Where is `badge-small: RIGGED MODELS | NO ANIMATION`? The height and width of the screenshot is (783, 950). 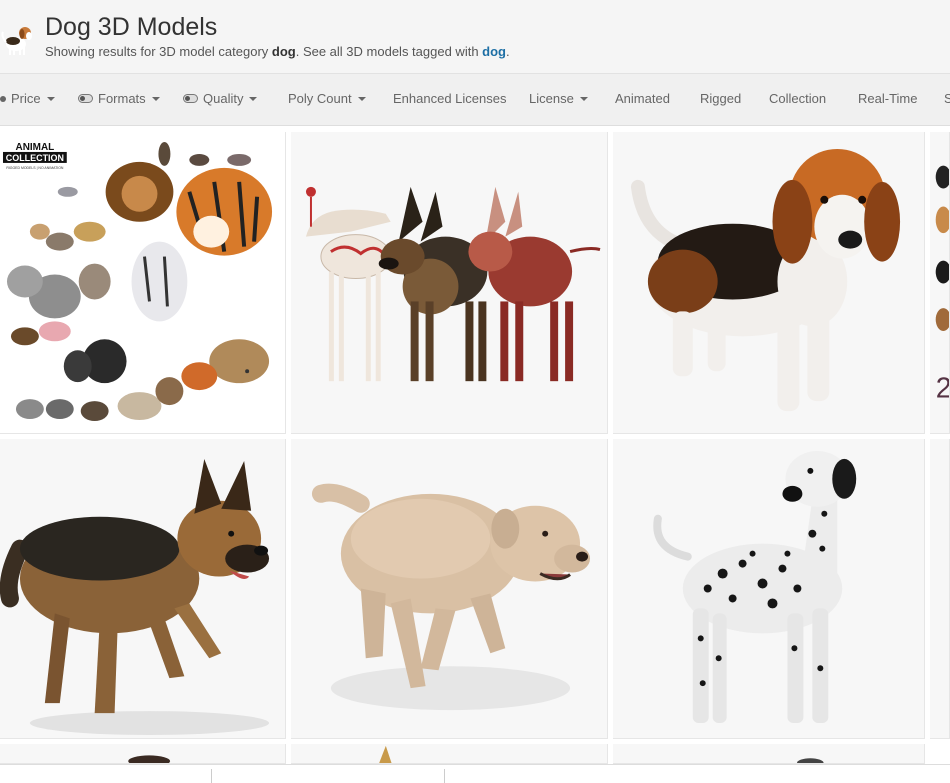 badge-small: RIGGED MODELS | NO ANIMATION is located at coordinates (35, 168).